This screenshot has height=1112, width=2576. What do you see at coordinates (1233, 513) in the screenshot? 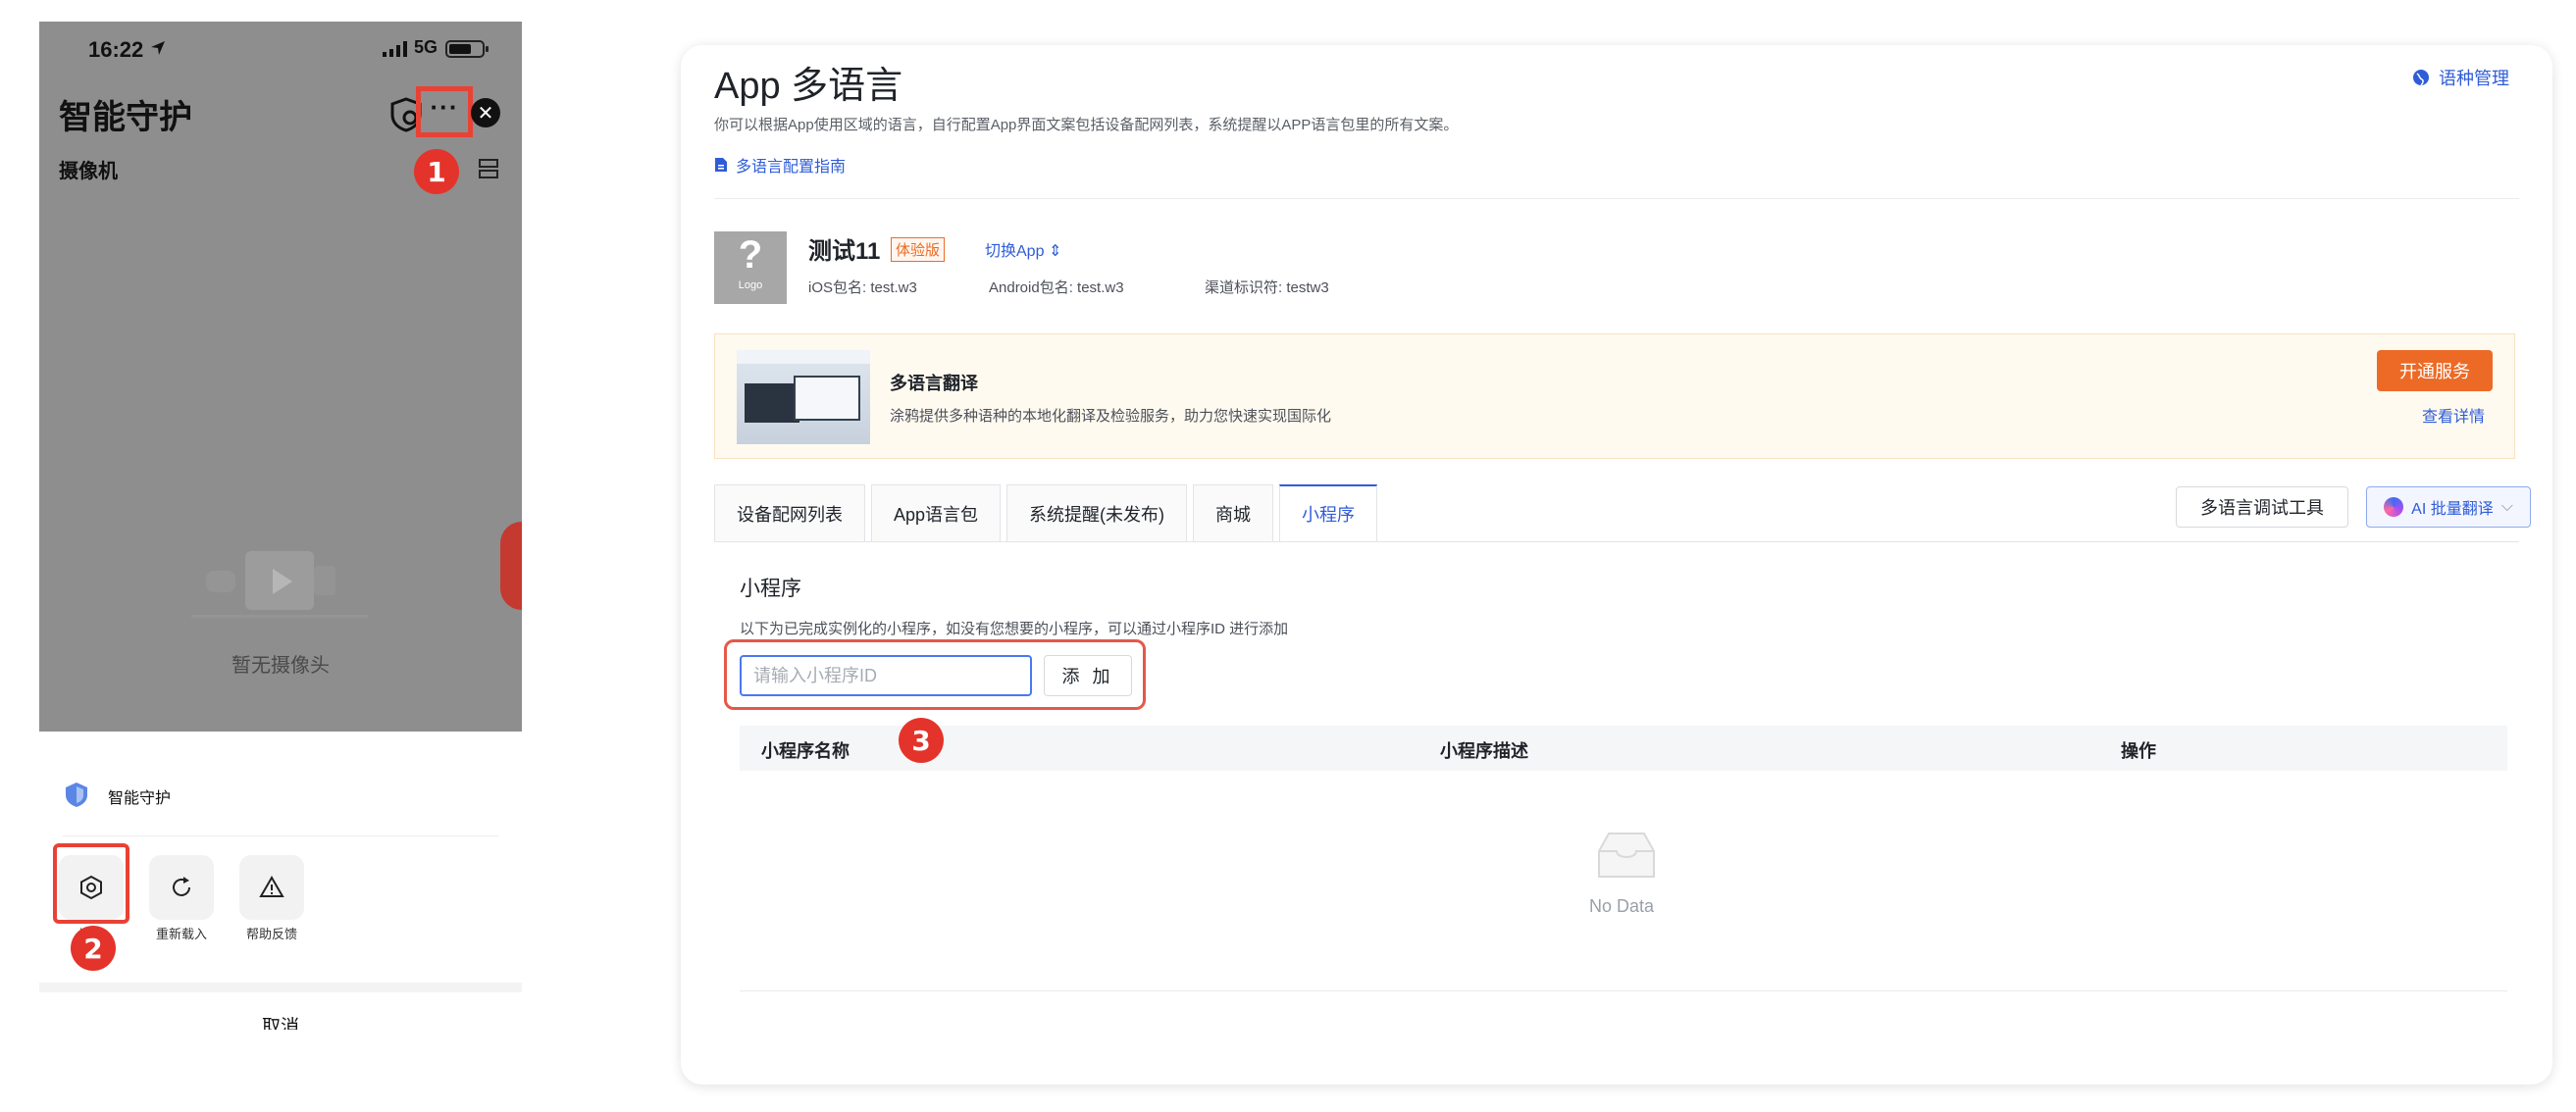
I see `tab-mall: 商城` at bounding box center [1233, 513].